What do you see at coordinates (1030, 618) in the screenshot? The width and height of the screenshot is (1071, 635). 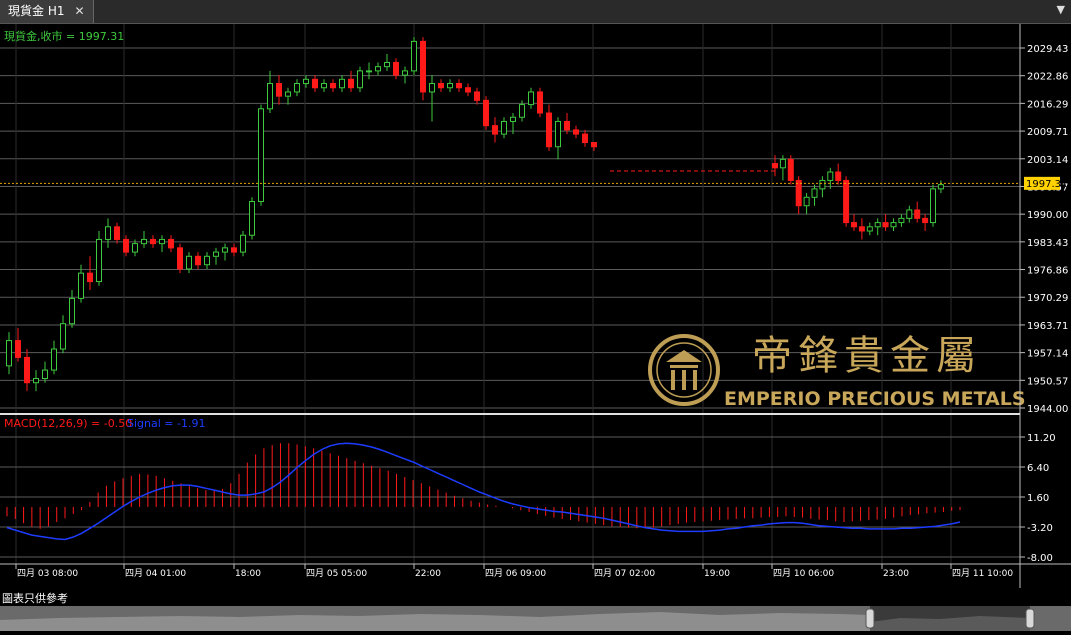 I see `navigator-right-handle` at bounding box center [1030, 618].